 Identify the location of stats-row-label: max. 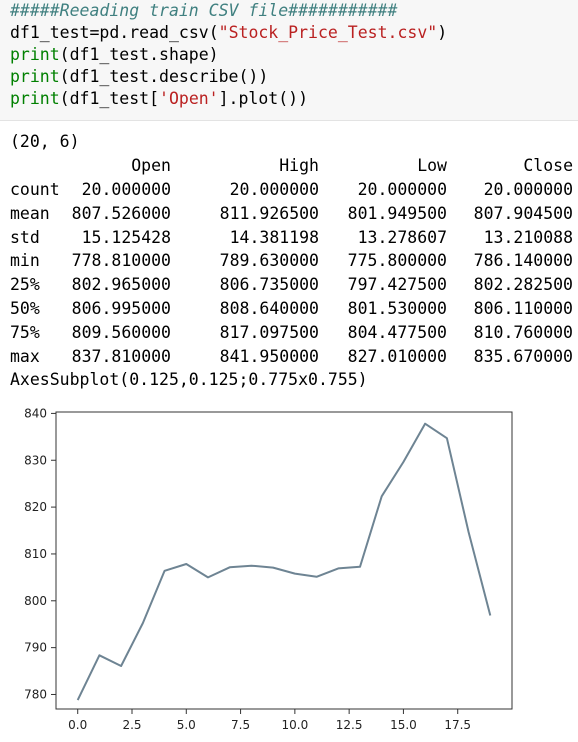
(25, 356).